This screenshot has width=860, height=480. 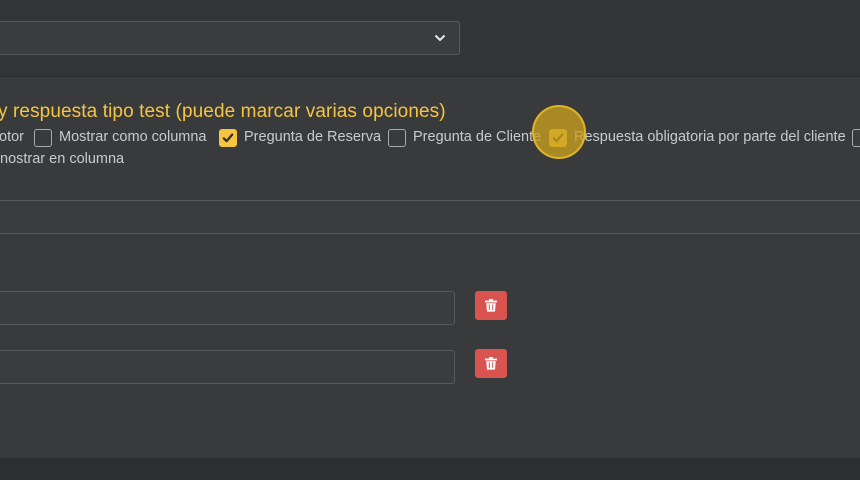 I want to click on option-label-pregunta-reserva: Pregunta de Reserva, so click(x=313, y=137).